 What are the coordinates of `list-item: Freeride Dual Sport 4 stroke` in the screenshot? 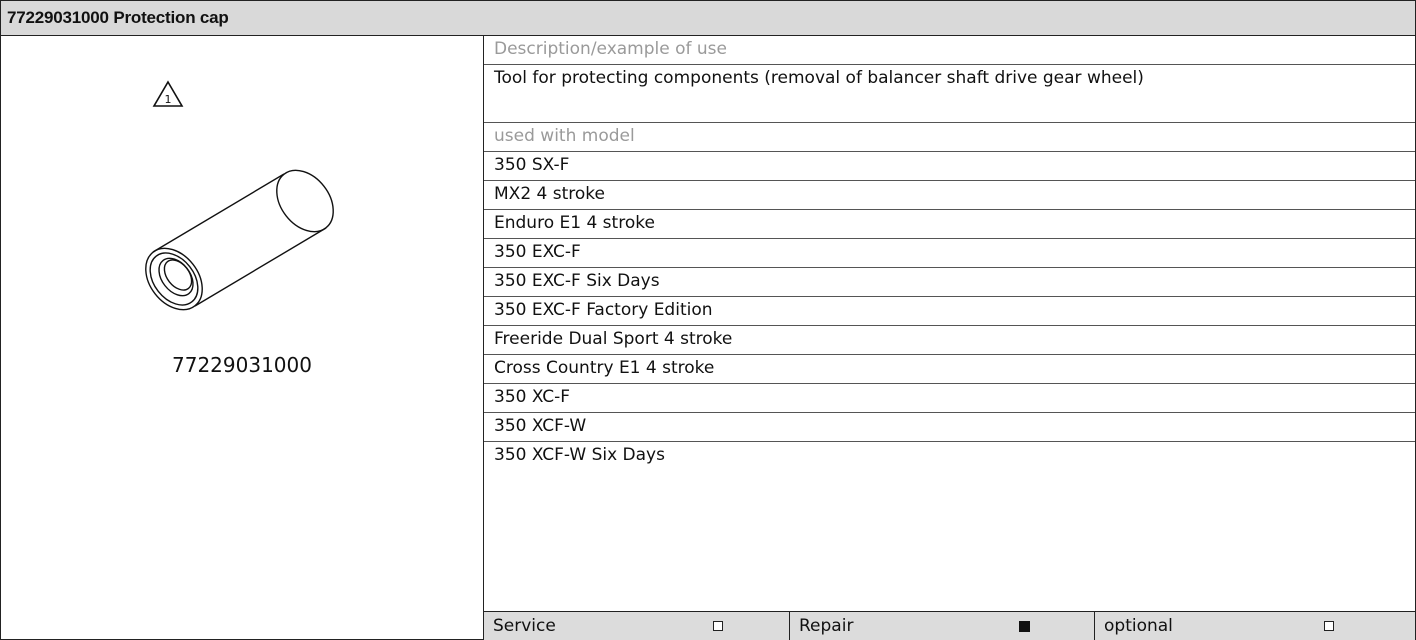 It's located at (949, 340).